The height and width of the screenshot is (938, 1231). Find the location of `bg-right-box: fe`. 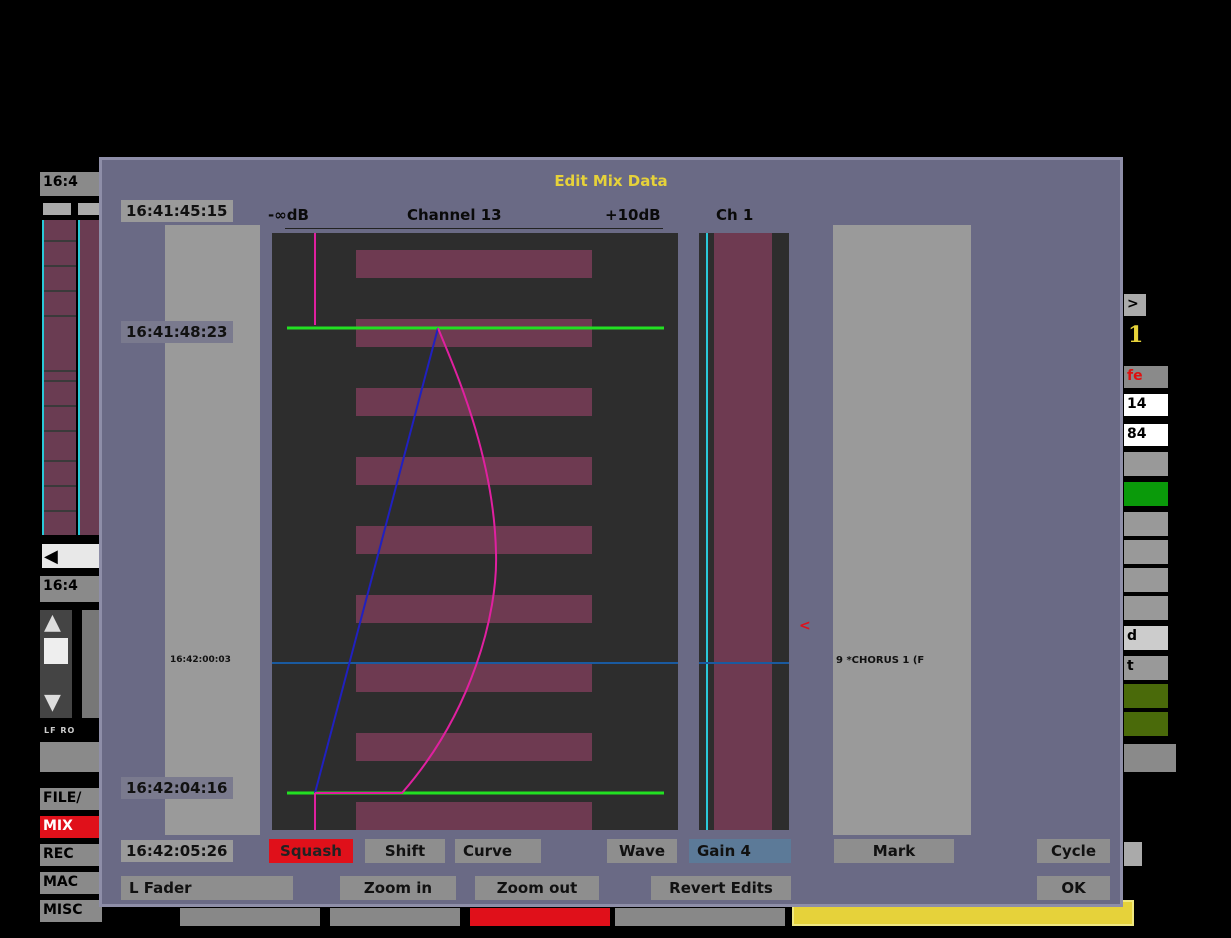

bg-right-box: fe is located at coordinates (1146, 377).